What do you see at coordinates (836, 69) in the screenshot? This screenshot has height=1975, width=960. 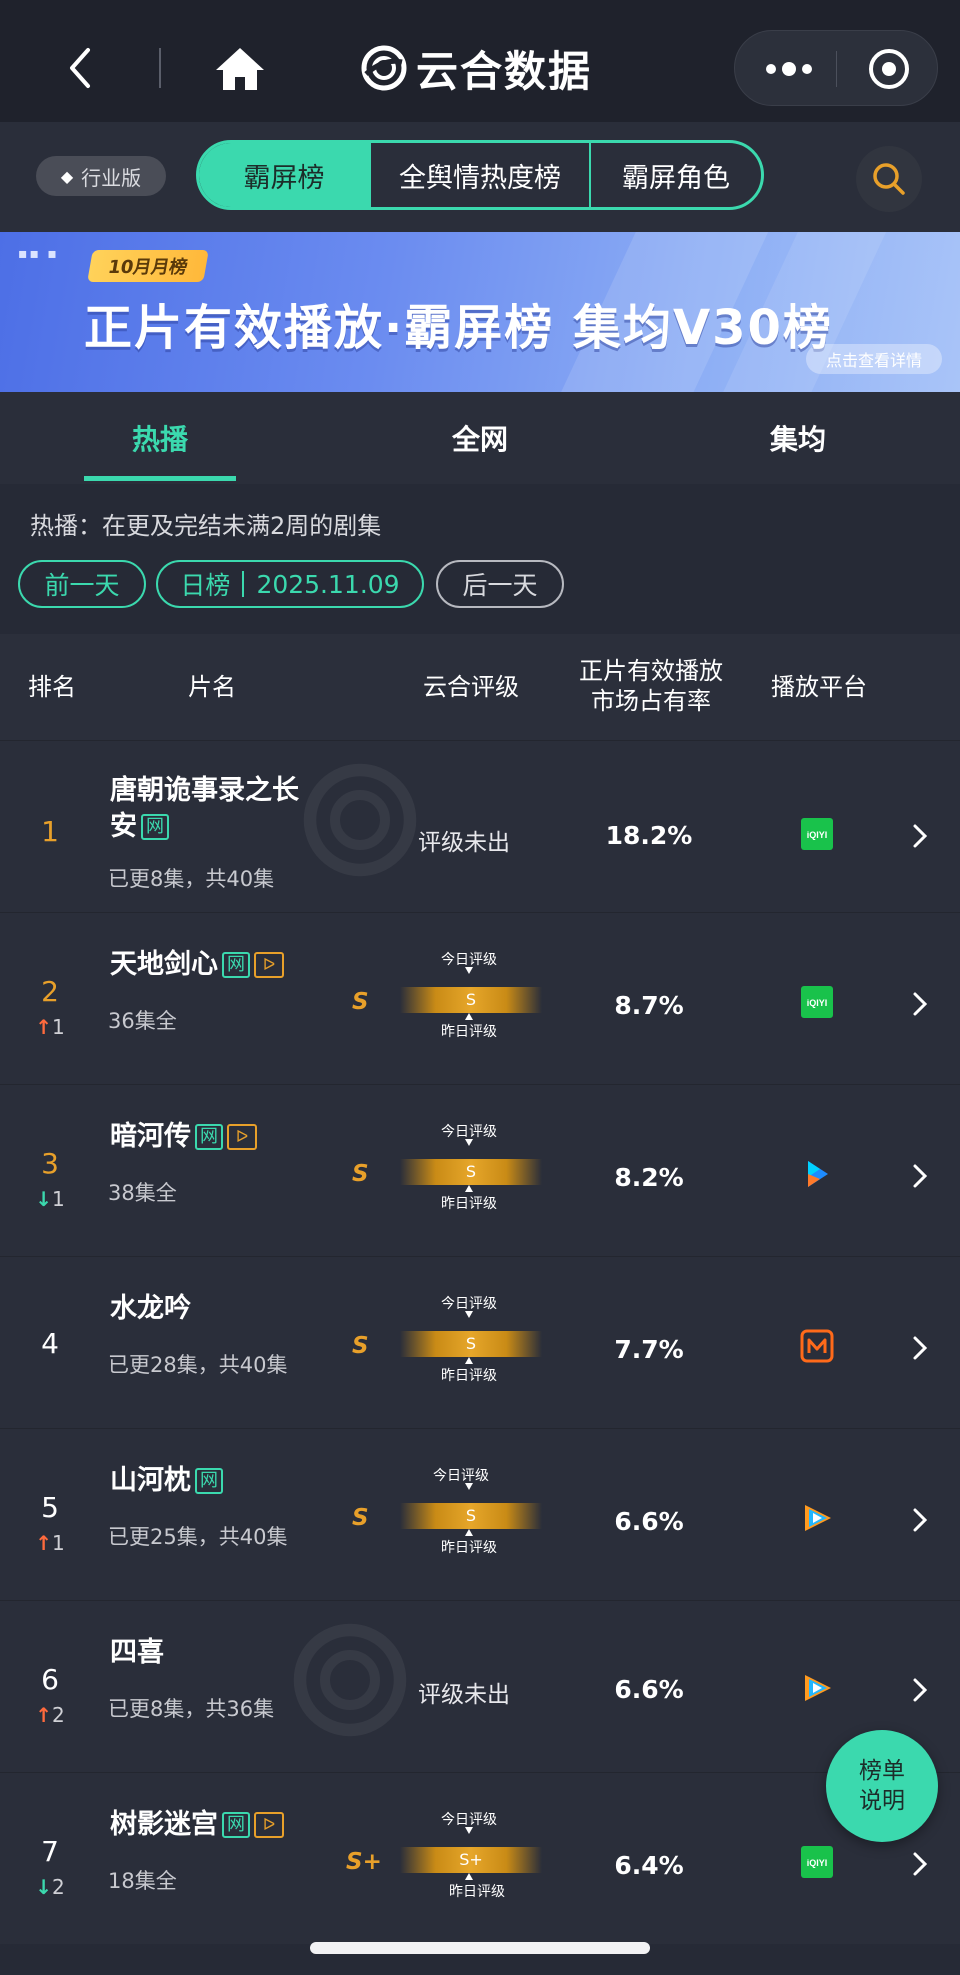 I see `capsule-divider` at bounding box center [836, 69].